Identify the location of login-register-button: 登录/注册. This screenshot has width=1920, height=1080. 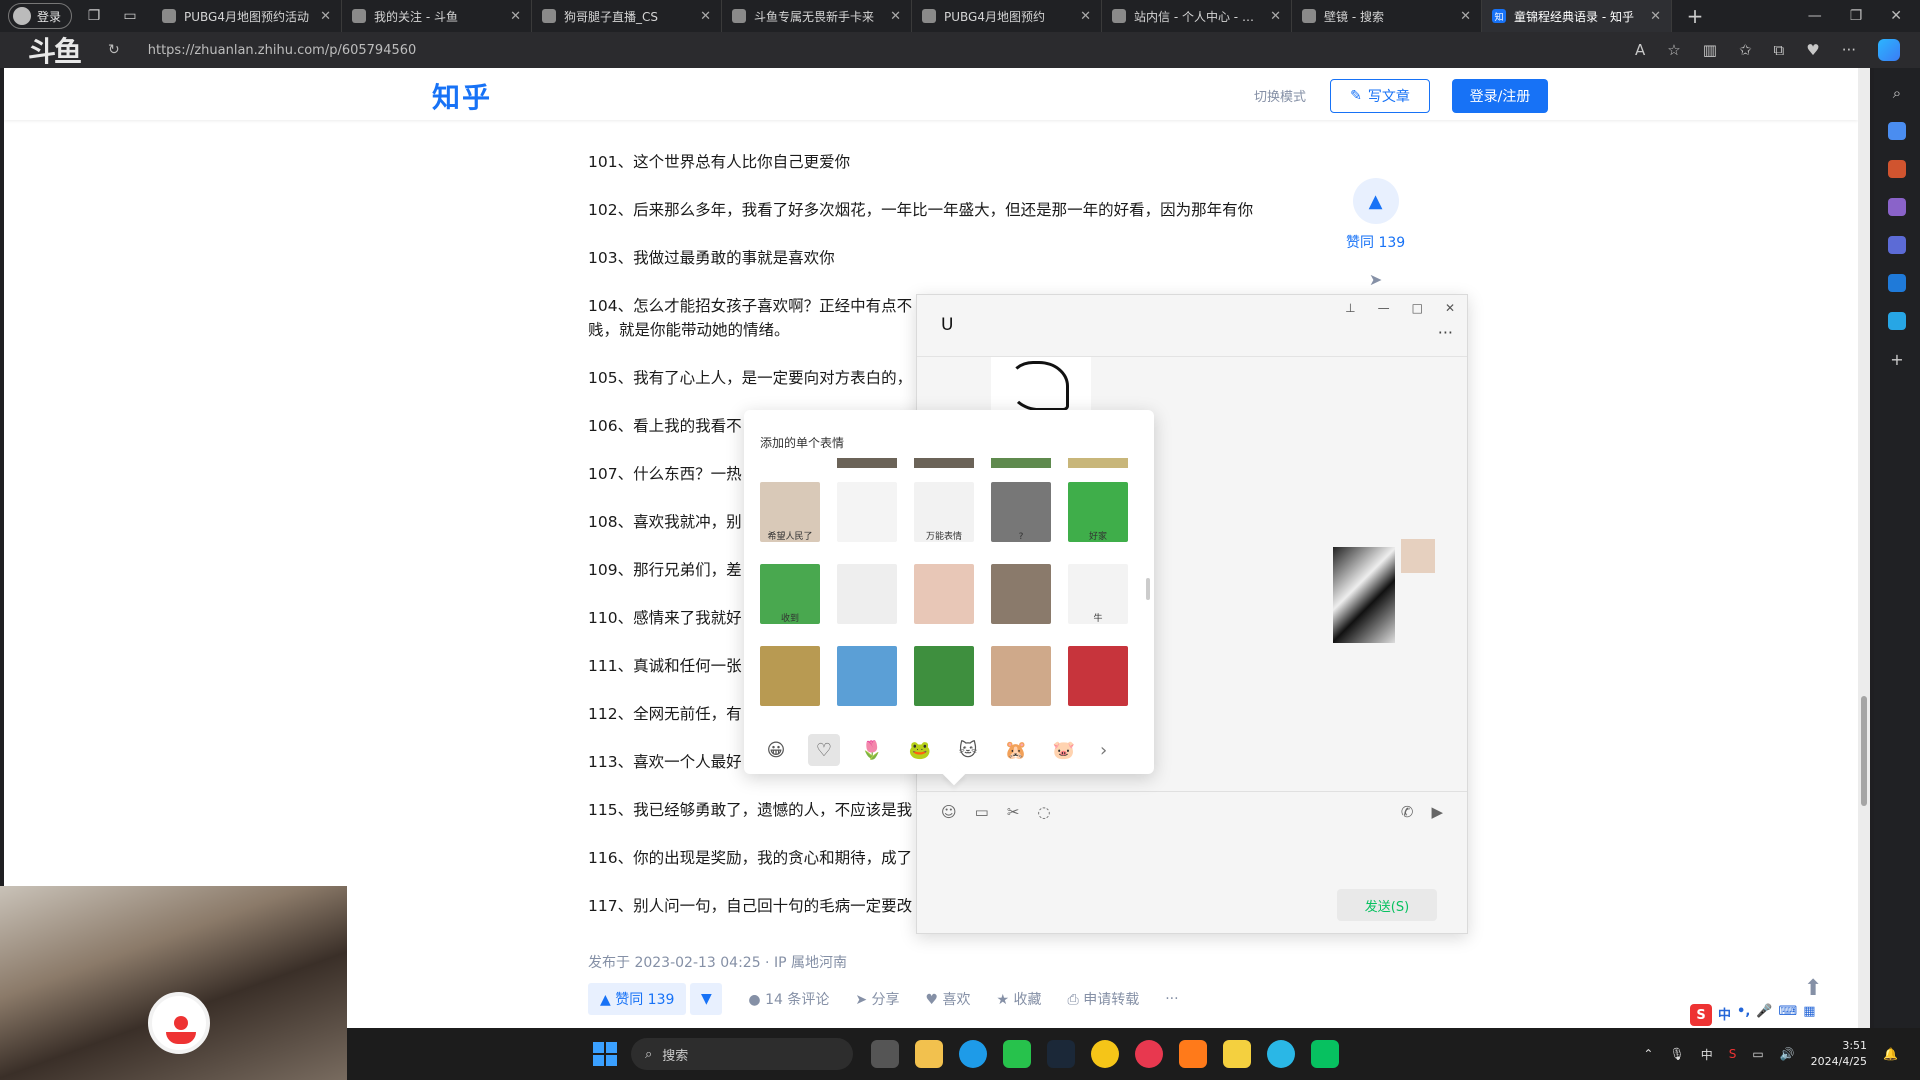
(1500, 96).